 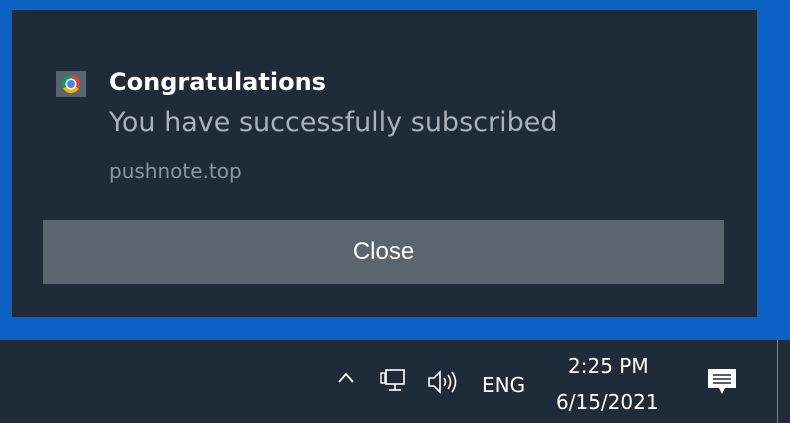 I want to click on chrome-logo, so click(x=71, y=84).